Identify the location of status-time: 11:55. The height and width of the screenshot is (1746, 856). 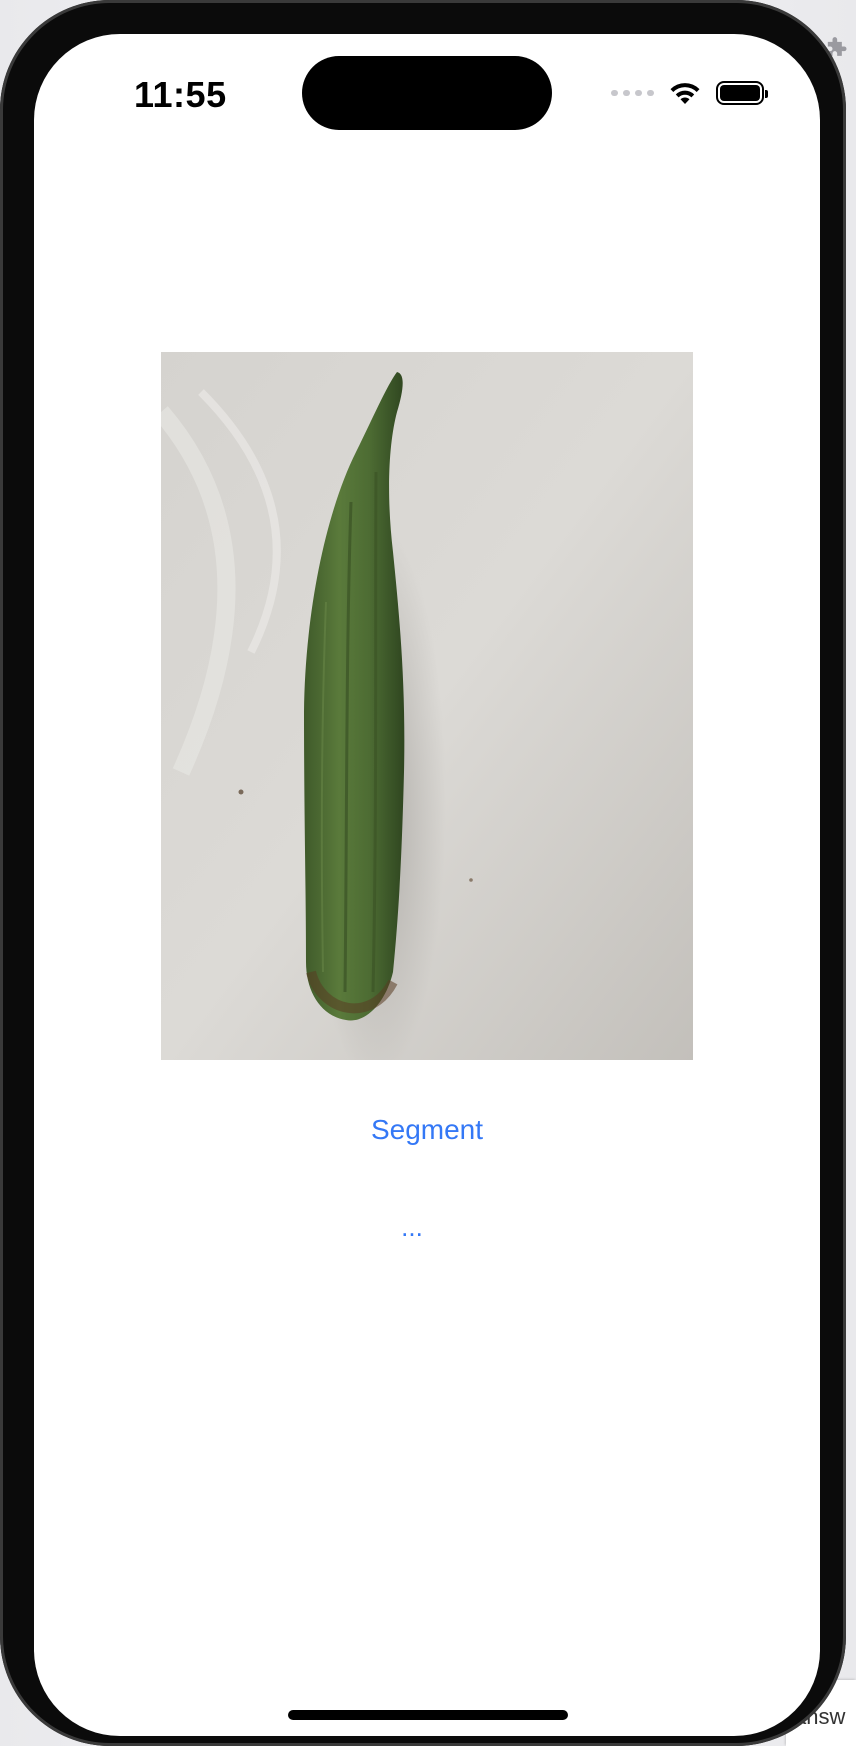
(180, 94).